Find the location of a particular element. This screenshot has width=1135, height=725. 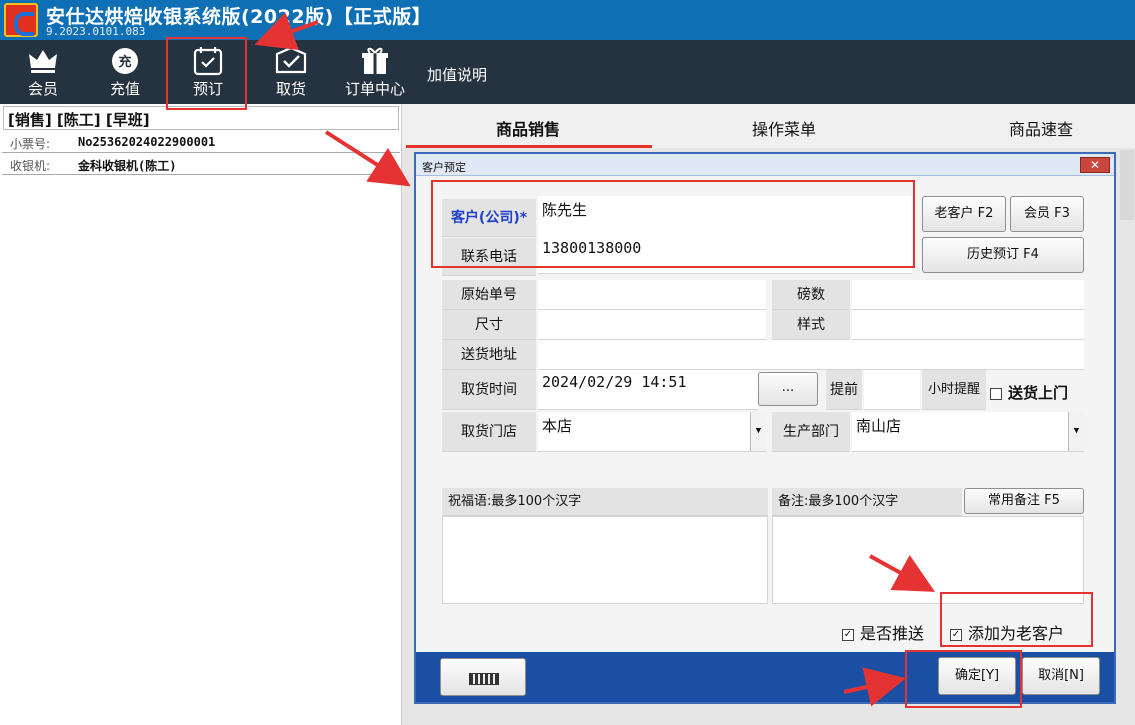

toolbar-recharge-label: 充值 is located at coordinates (124, 89).